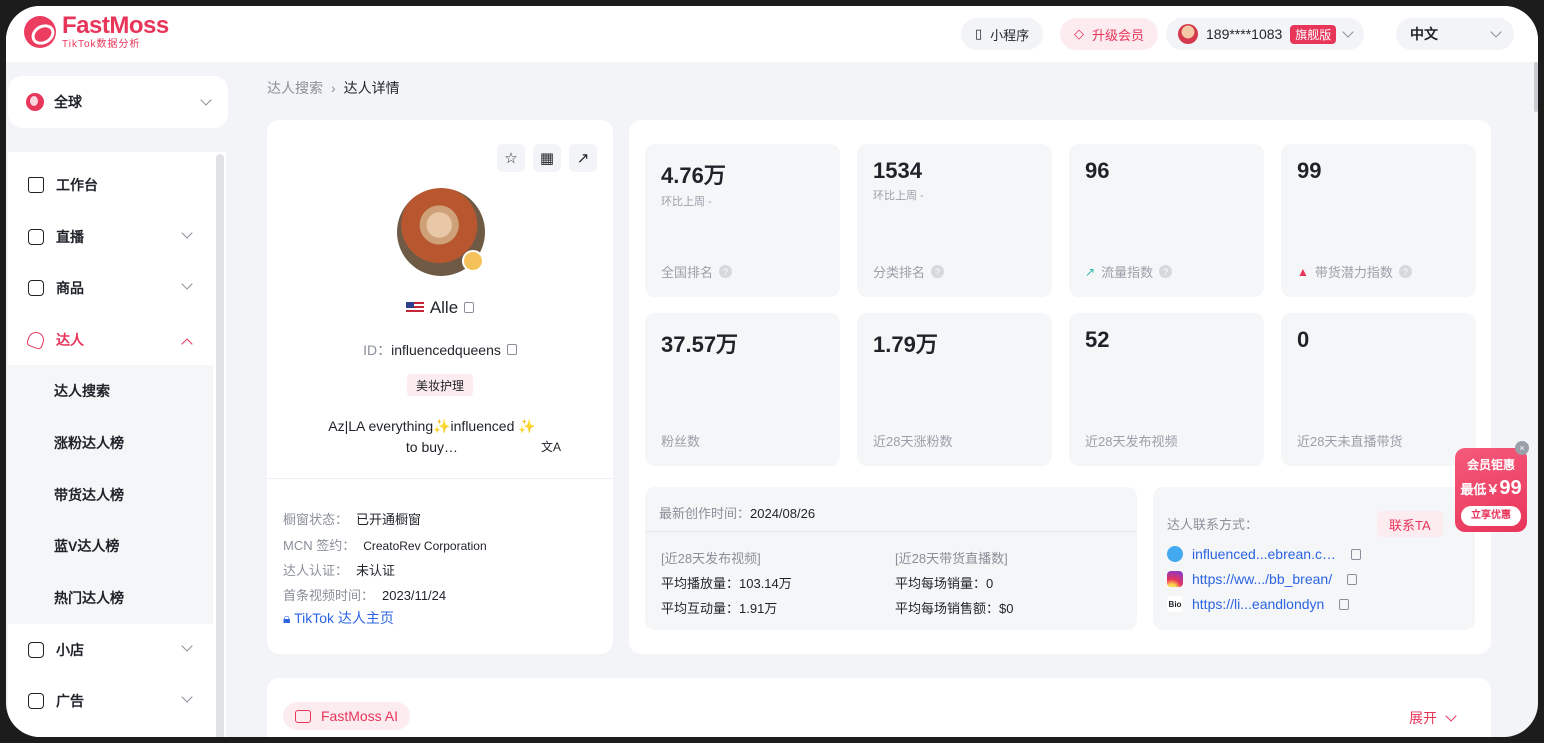 This screenshot has width=1544, height=743. What do you see at coordinates (440, 308) in the screenshot?
I see `influencer-name: Alle` at bounding box center [440, 308].